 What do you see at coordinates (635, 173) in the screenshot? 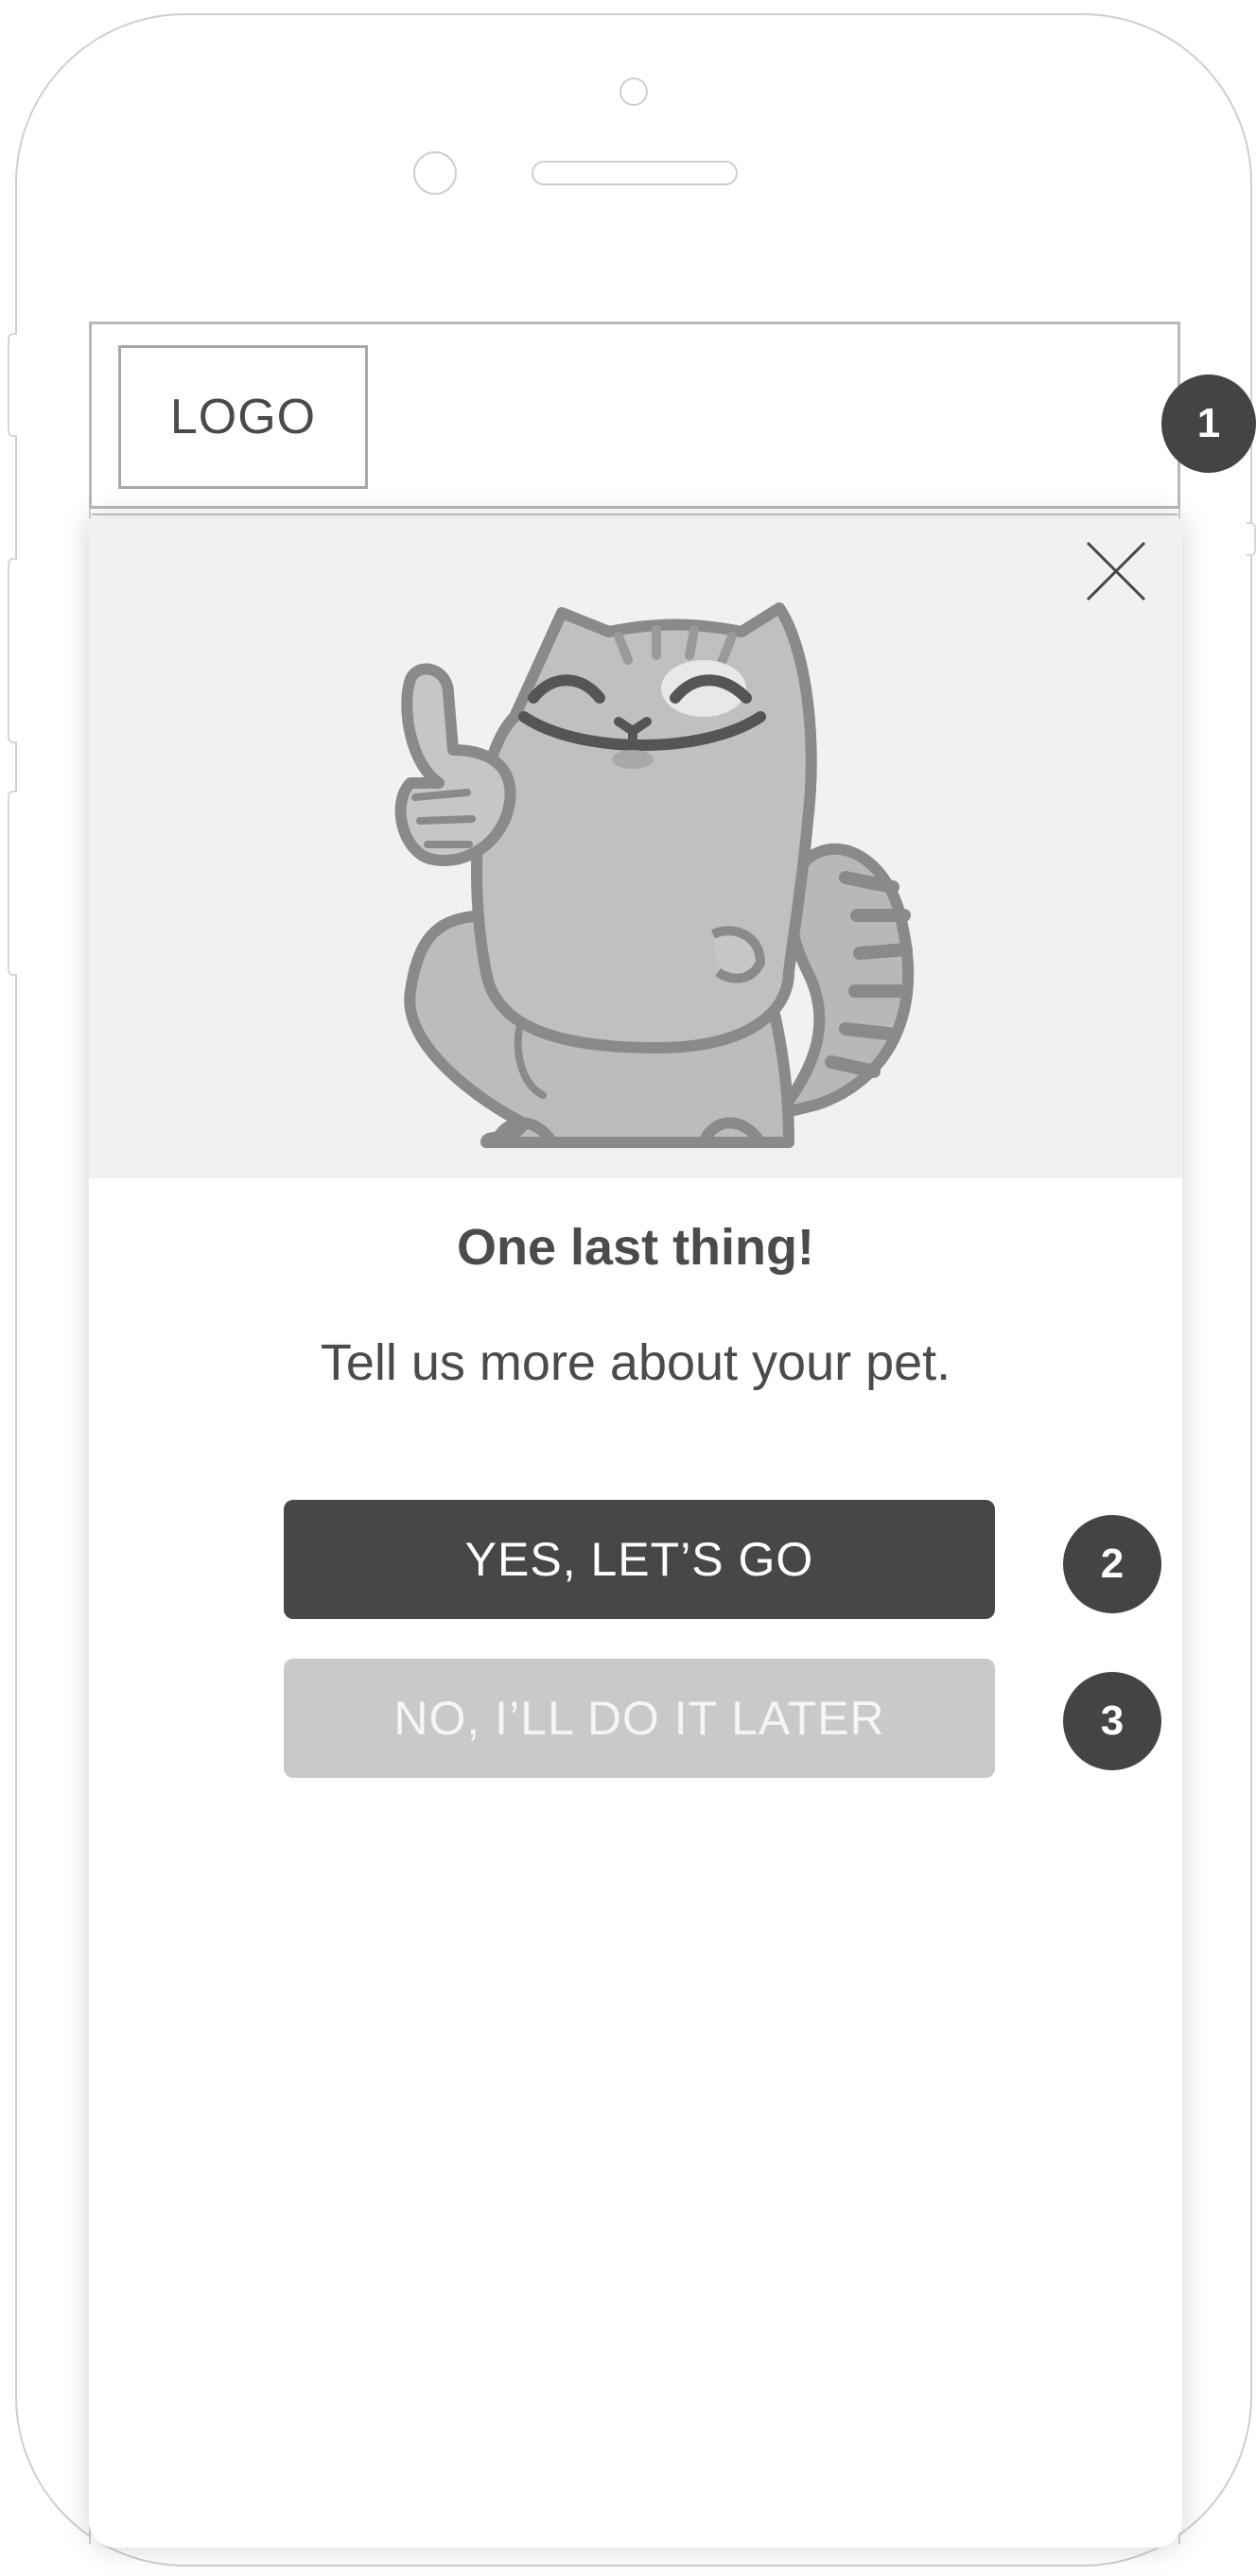
I see `earpiece-speaker` at bounding box center [635, 173].